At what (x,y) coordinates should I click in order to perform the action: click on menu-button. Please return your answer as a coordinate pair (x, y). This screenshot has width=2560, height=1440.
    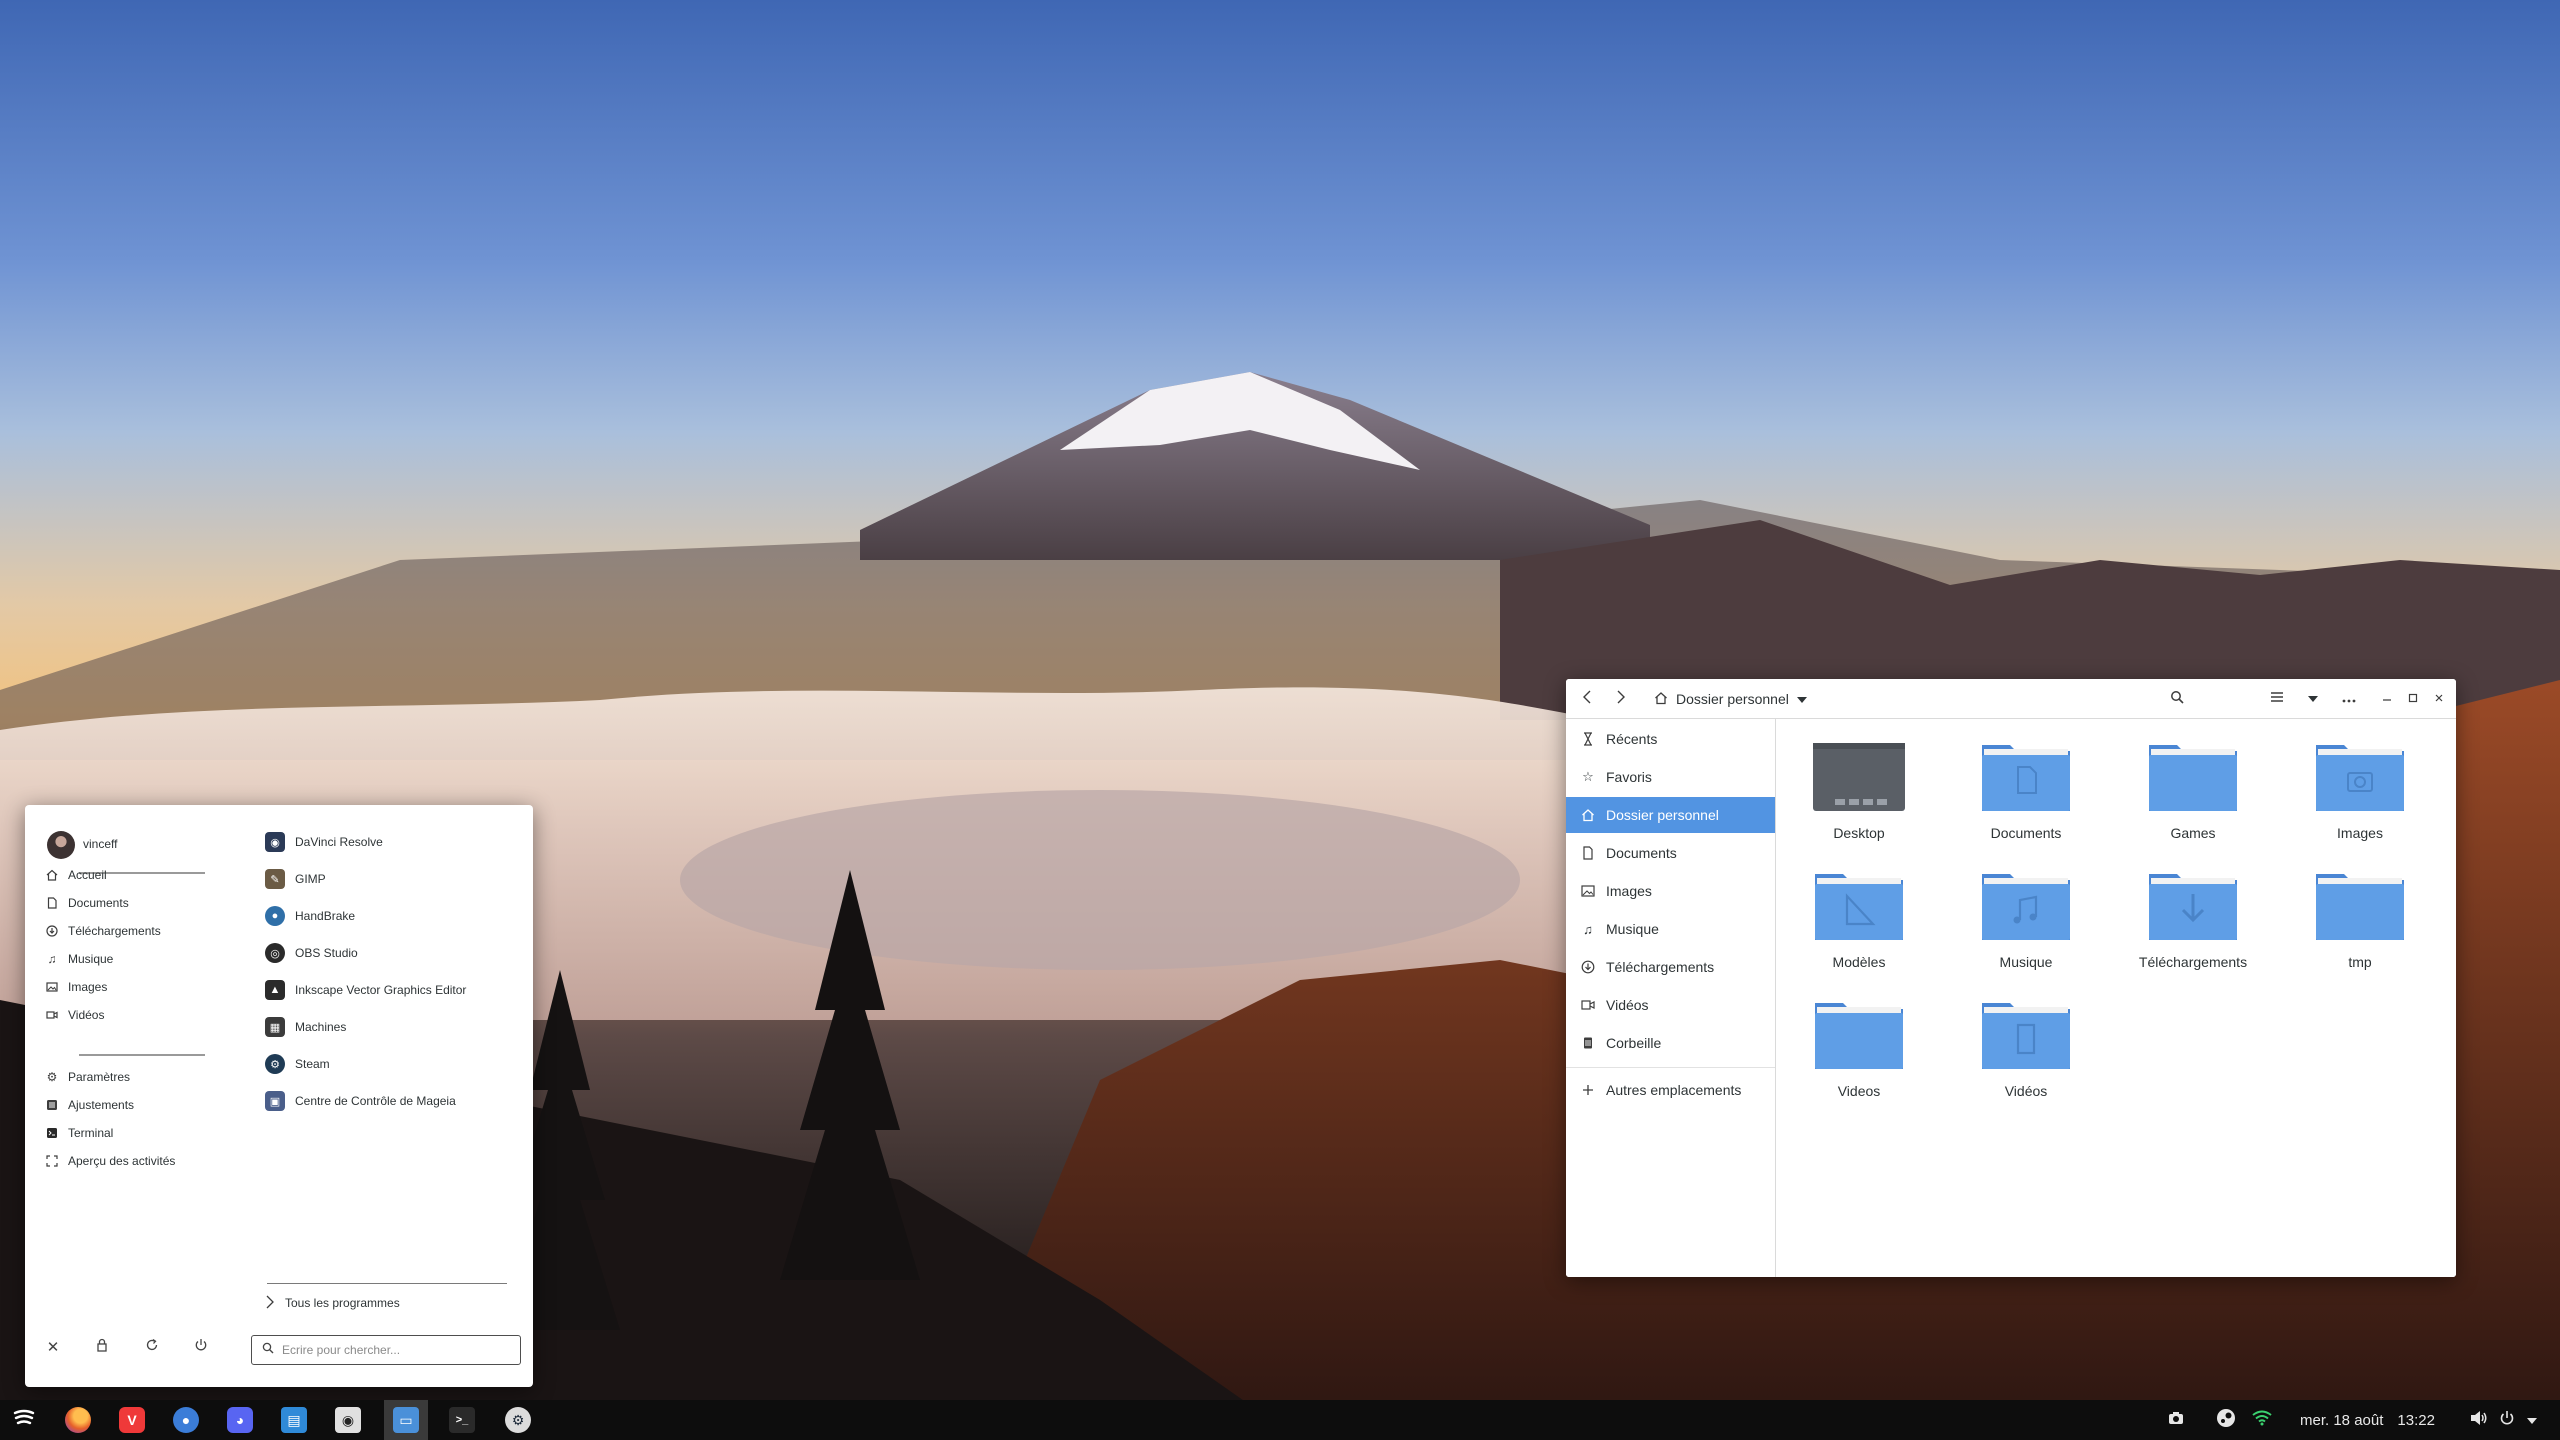
    Looking at the image, I should click on (2349, 699).